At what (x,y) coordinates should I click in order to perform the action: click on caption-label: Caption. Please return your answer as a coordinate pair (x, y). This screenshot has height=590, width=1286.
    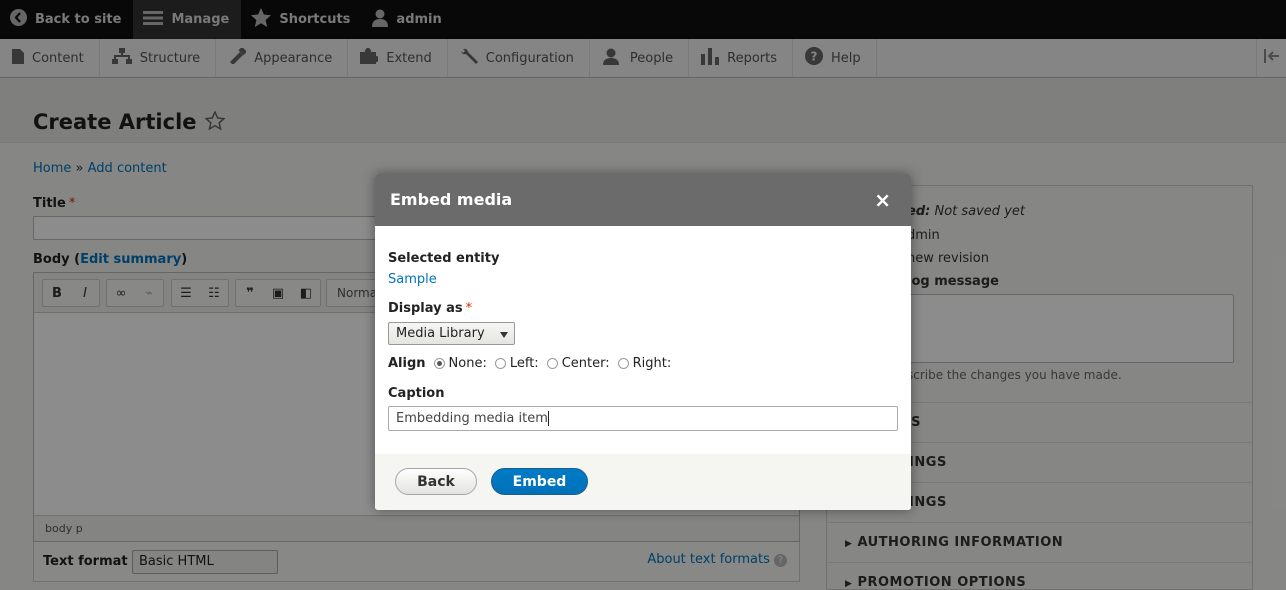
    Looking at the image, I should click on (416, 393).